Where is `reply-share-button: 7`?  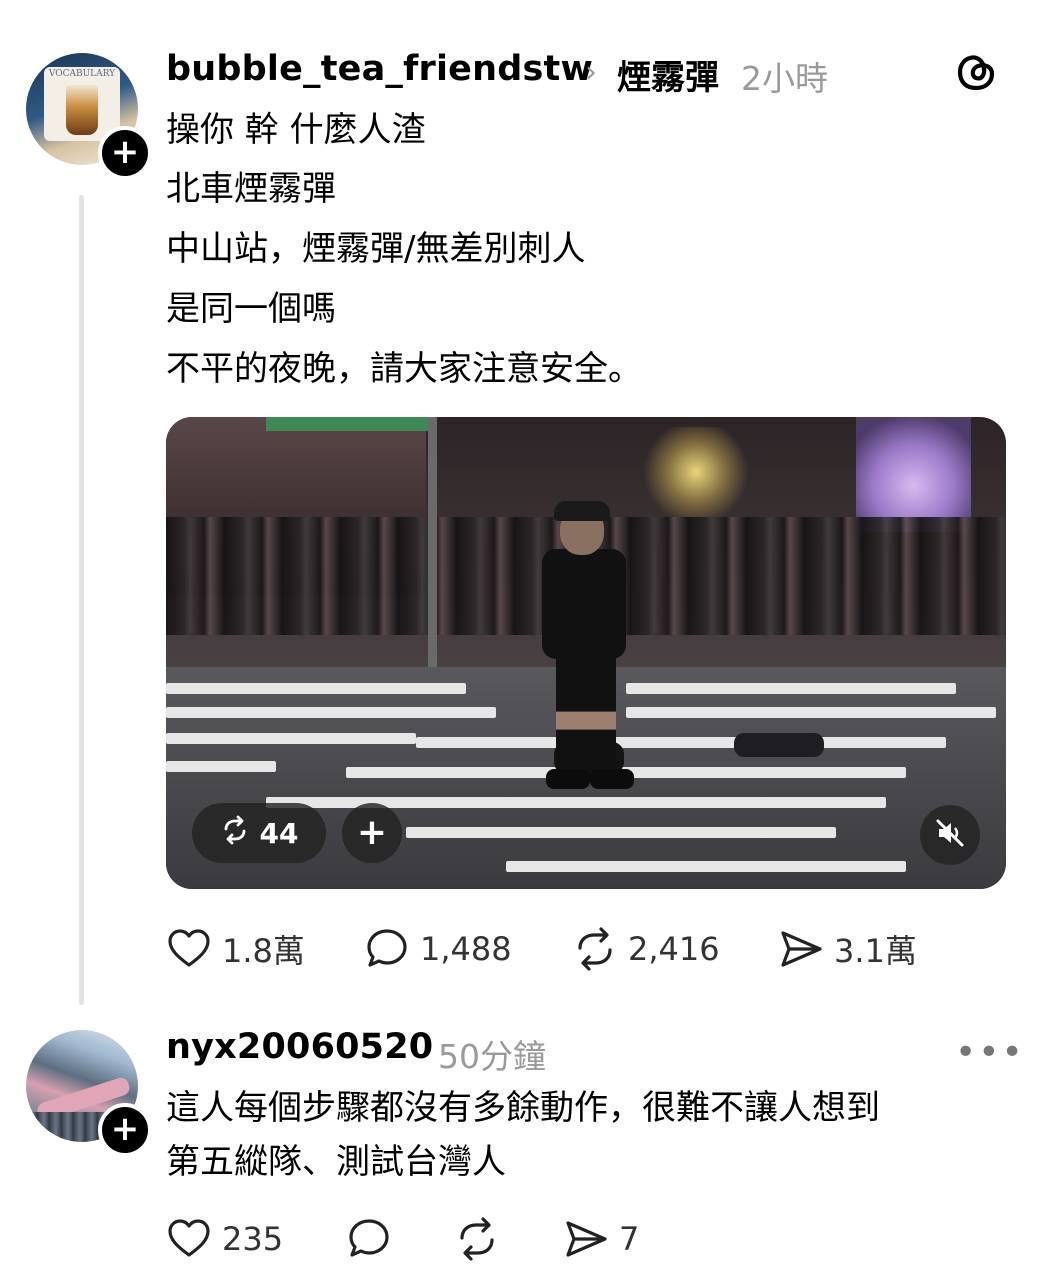
reply-share-button: 7 is located at coordinates (601, 1239).